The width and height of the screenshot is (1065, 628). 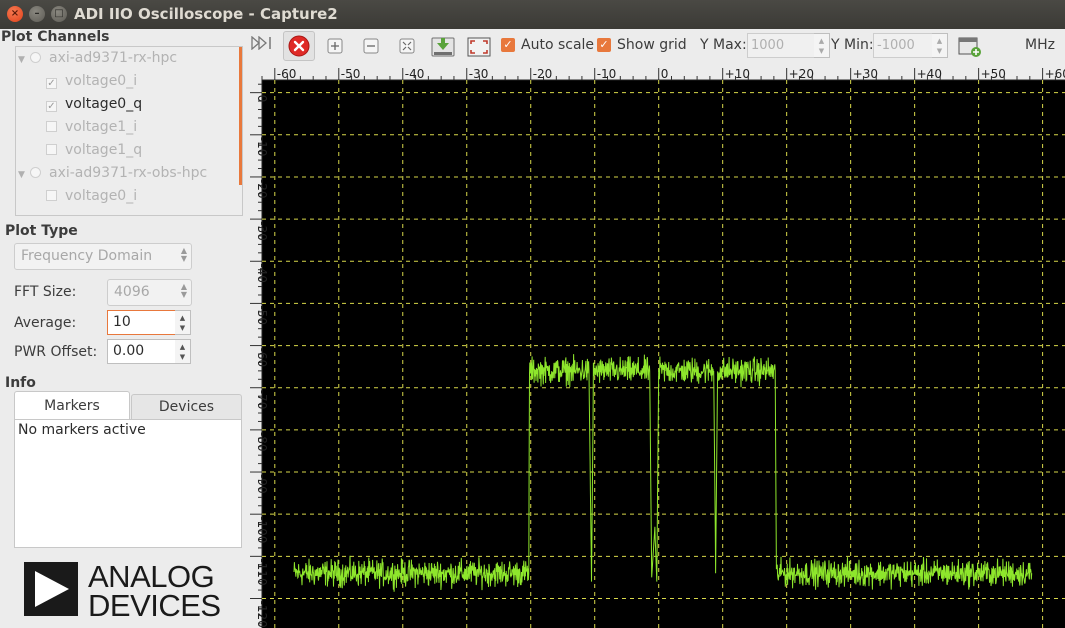 What do you see at coordinates (51, 589) in the screenshot?
I see `analog-devices-triangle-icon` at bounding box center [51, 589].